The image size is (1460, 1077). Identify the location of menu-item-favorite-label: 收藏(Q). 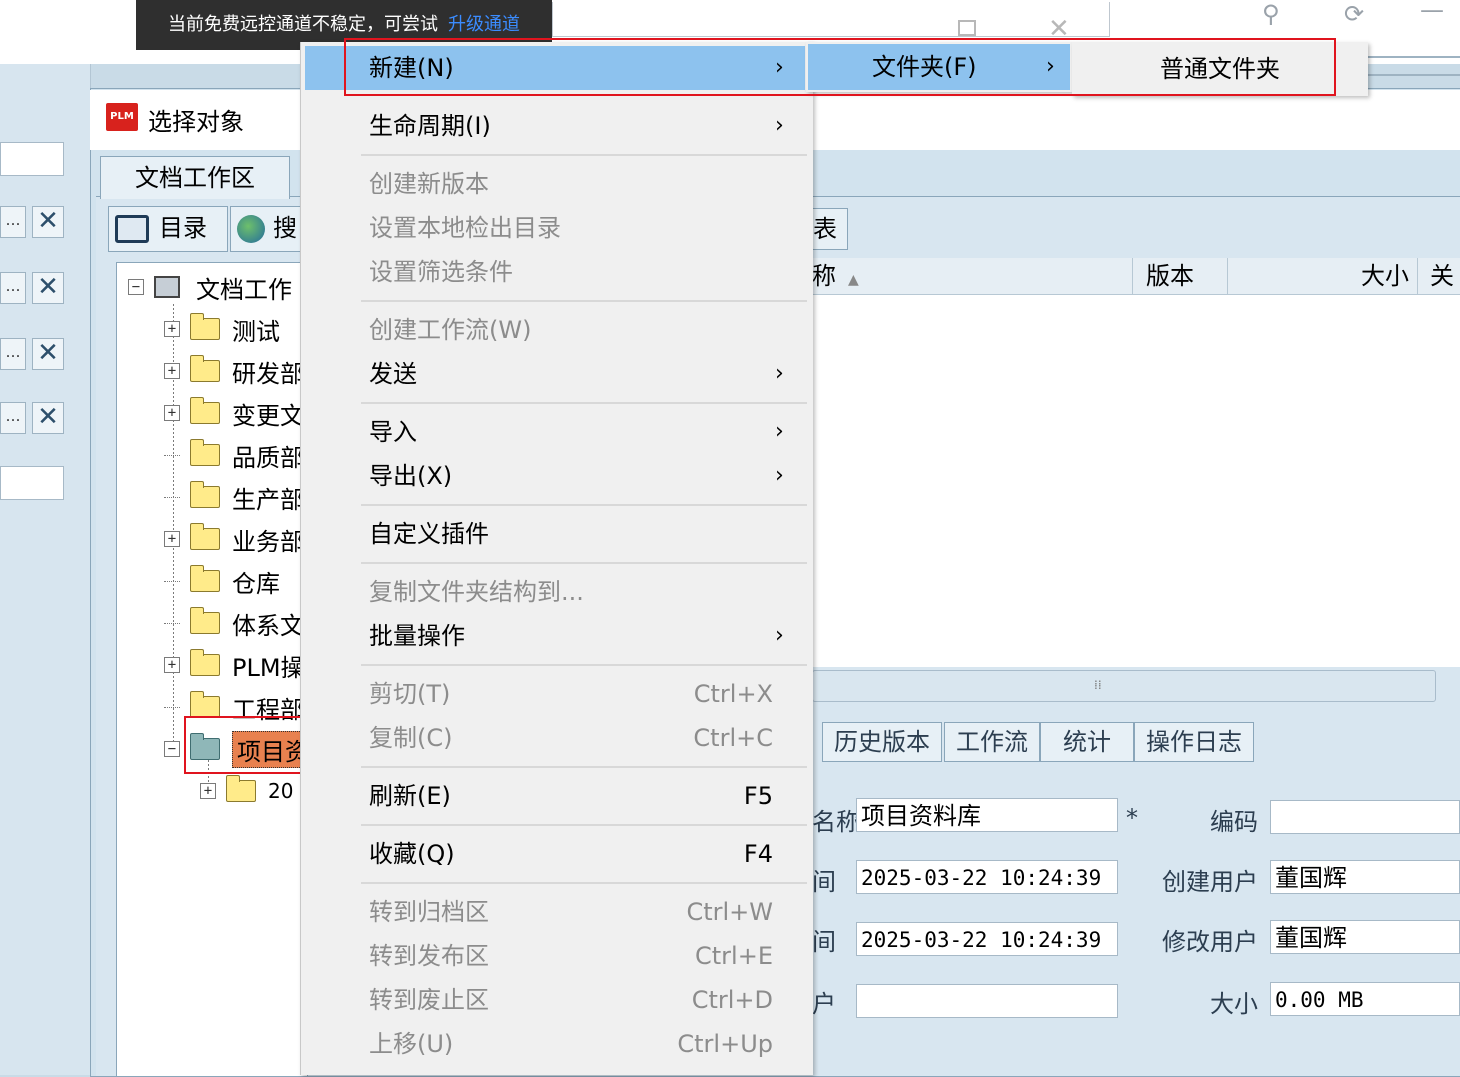
(412, 854).